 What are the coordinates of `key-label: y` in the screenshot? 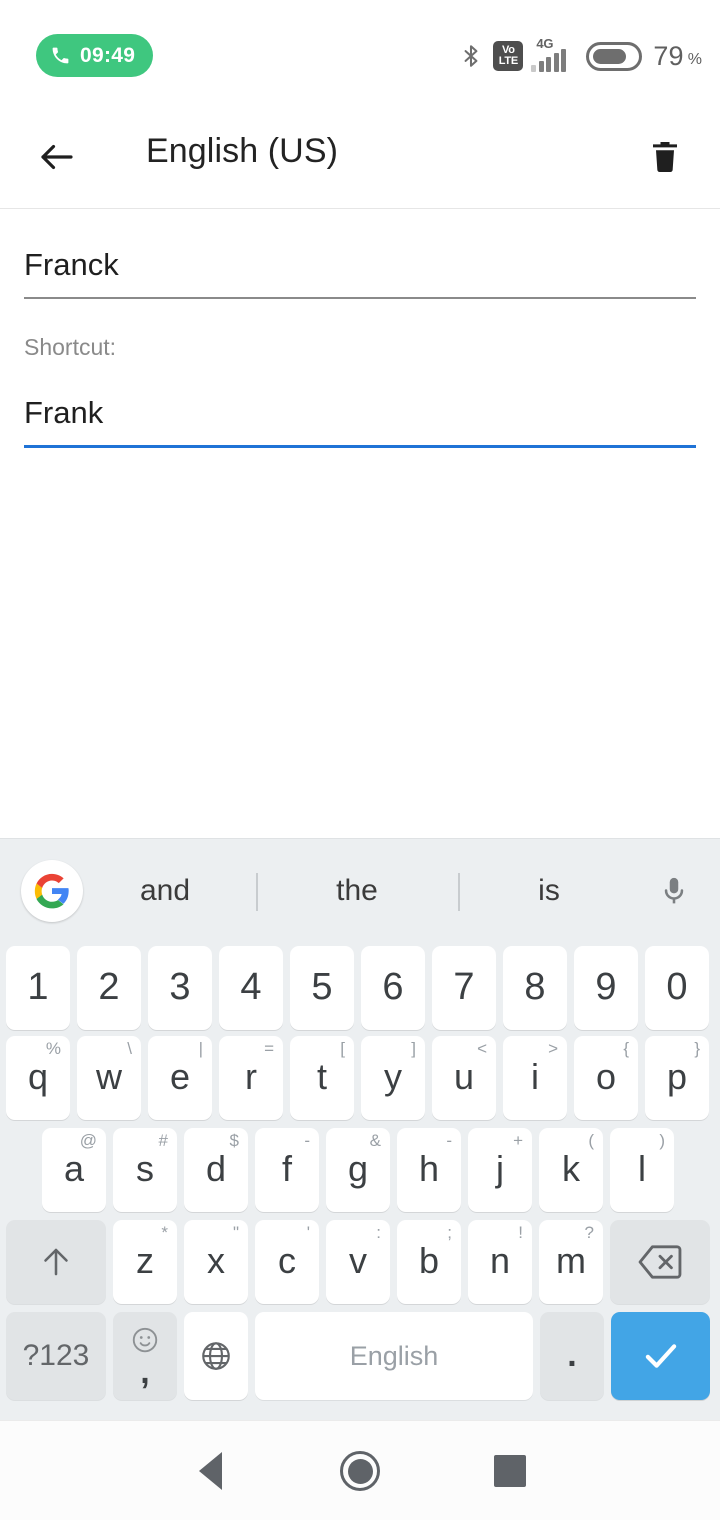 It's located at (393, 1076).